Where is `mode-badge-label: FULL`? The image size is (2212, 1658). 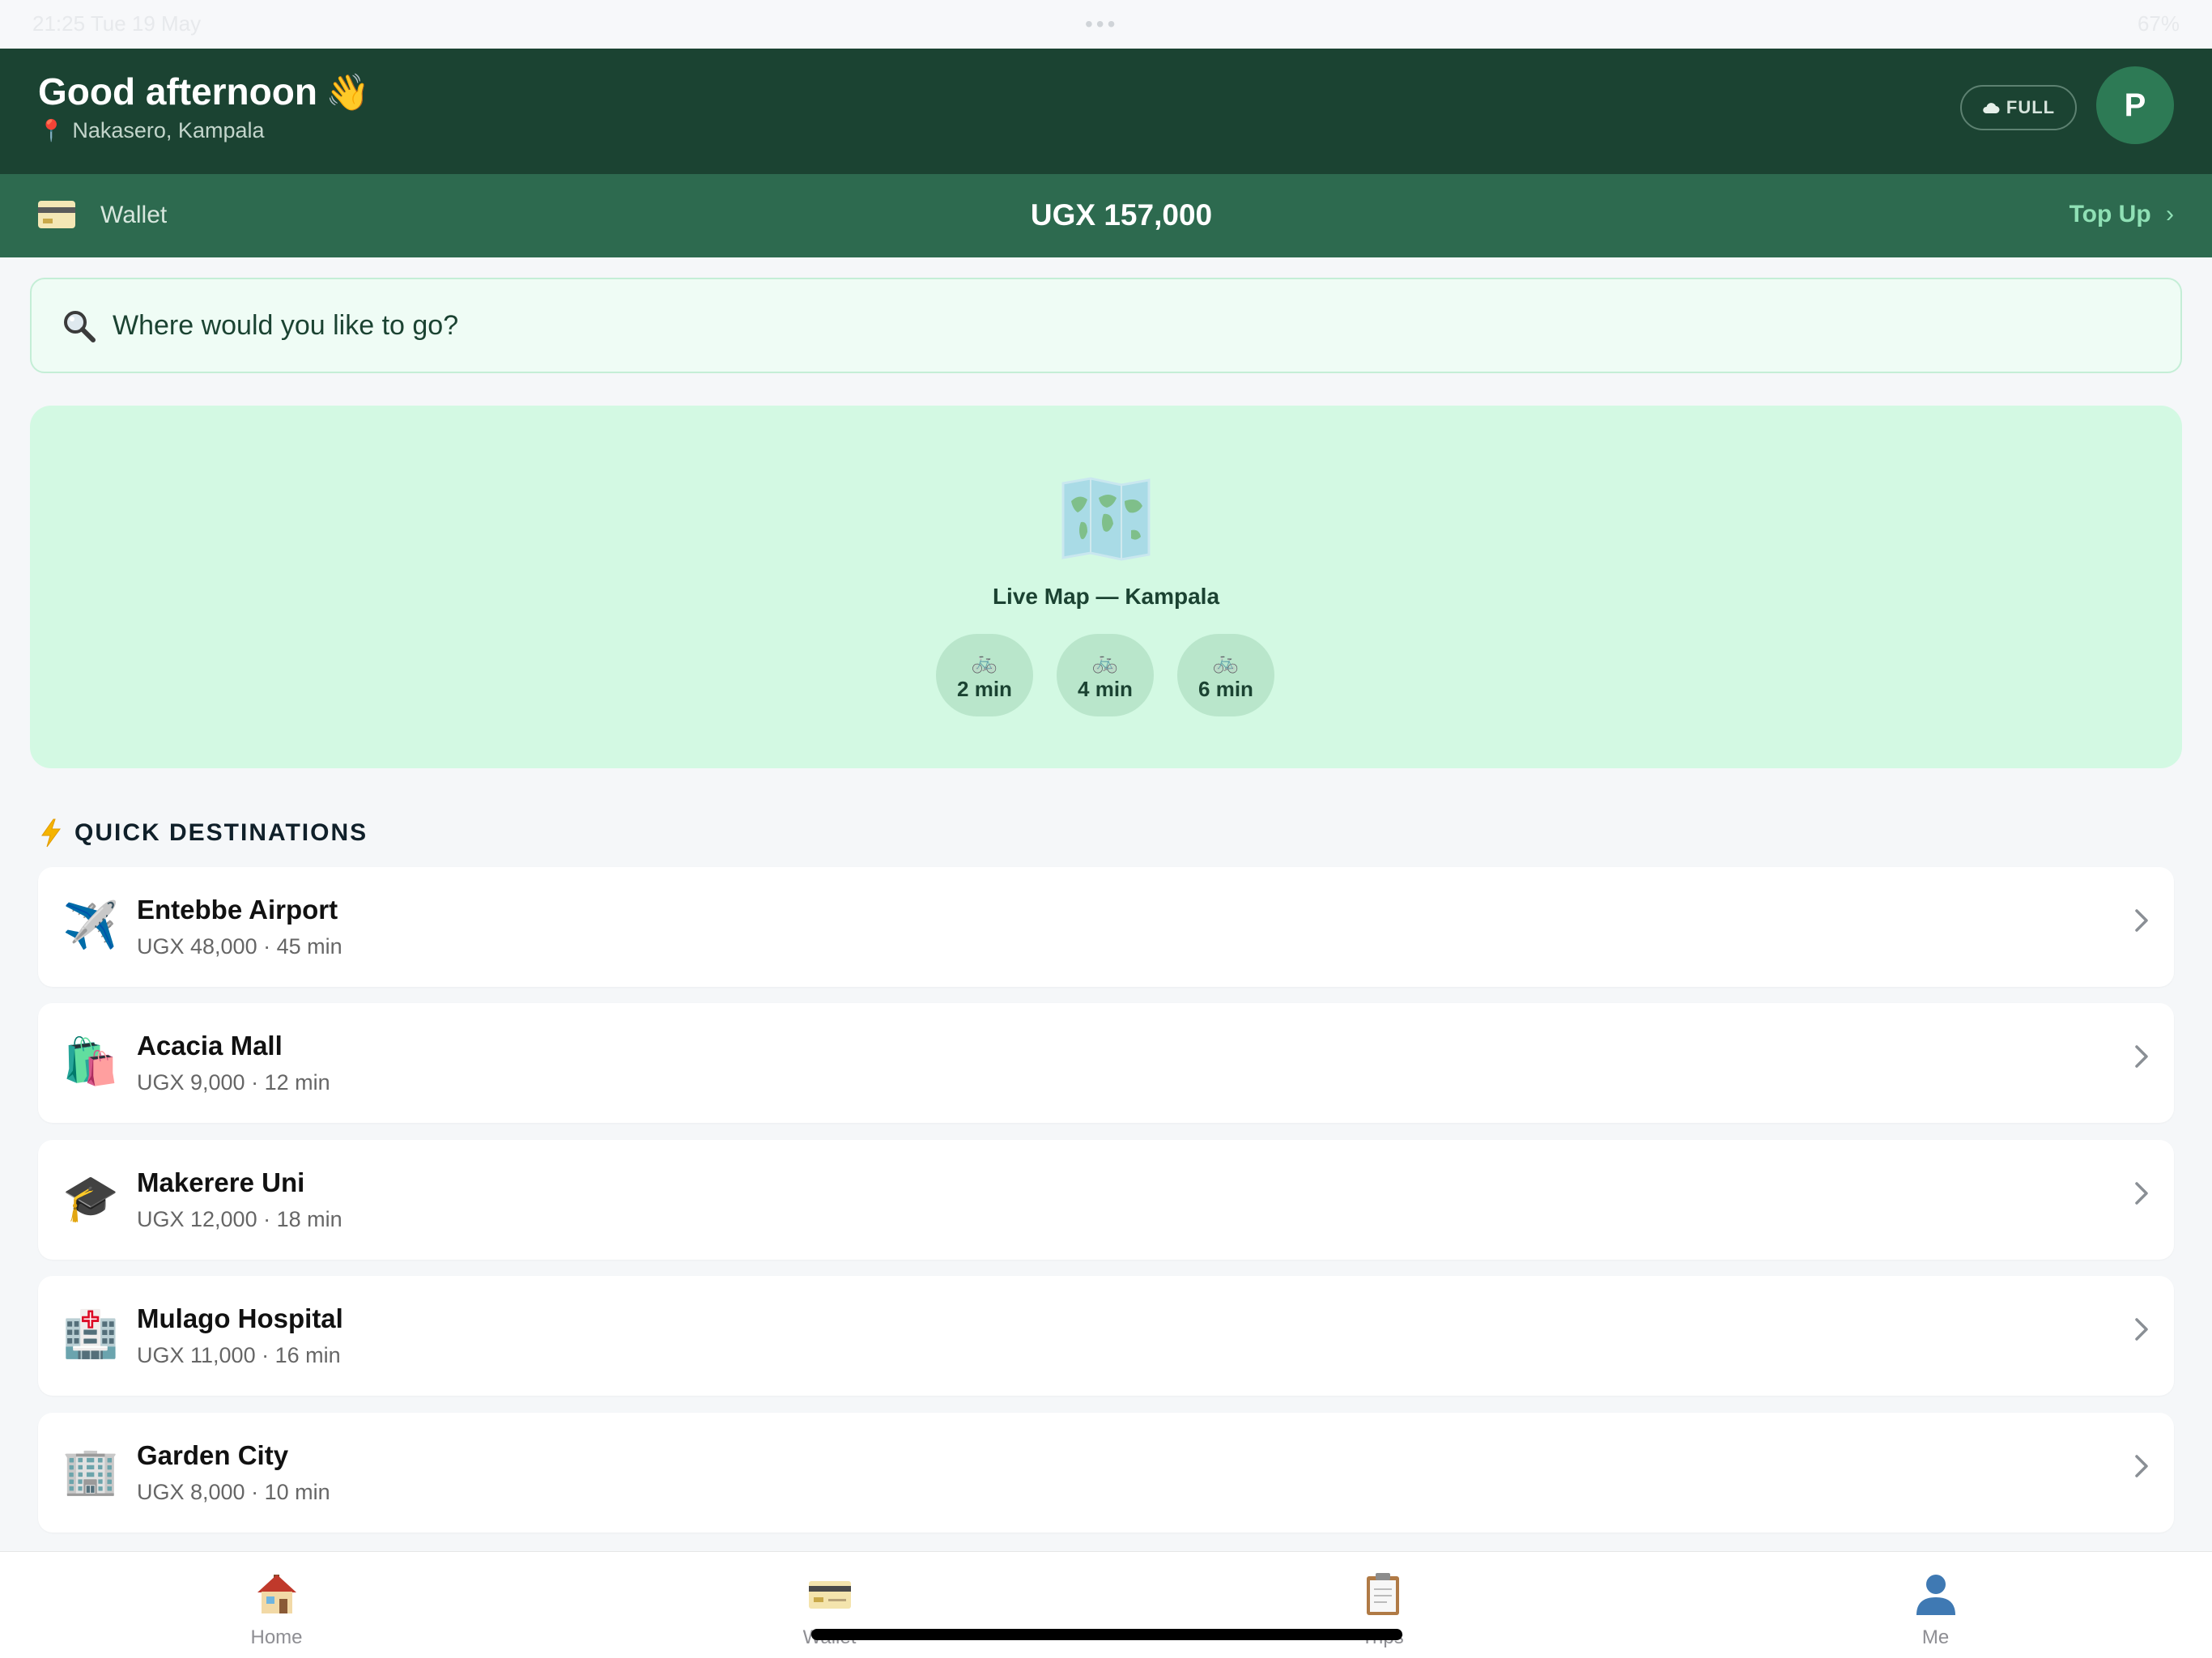 mode-badge-label: FULL is located at coordinates (2031, 107).